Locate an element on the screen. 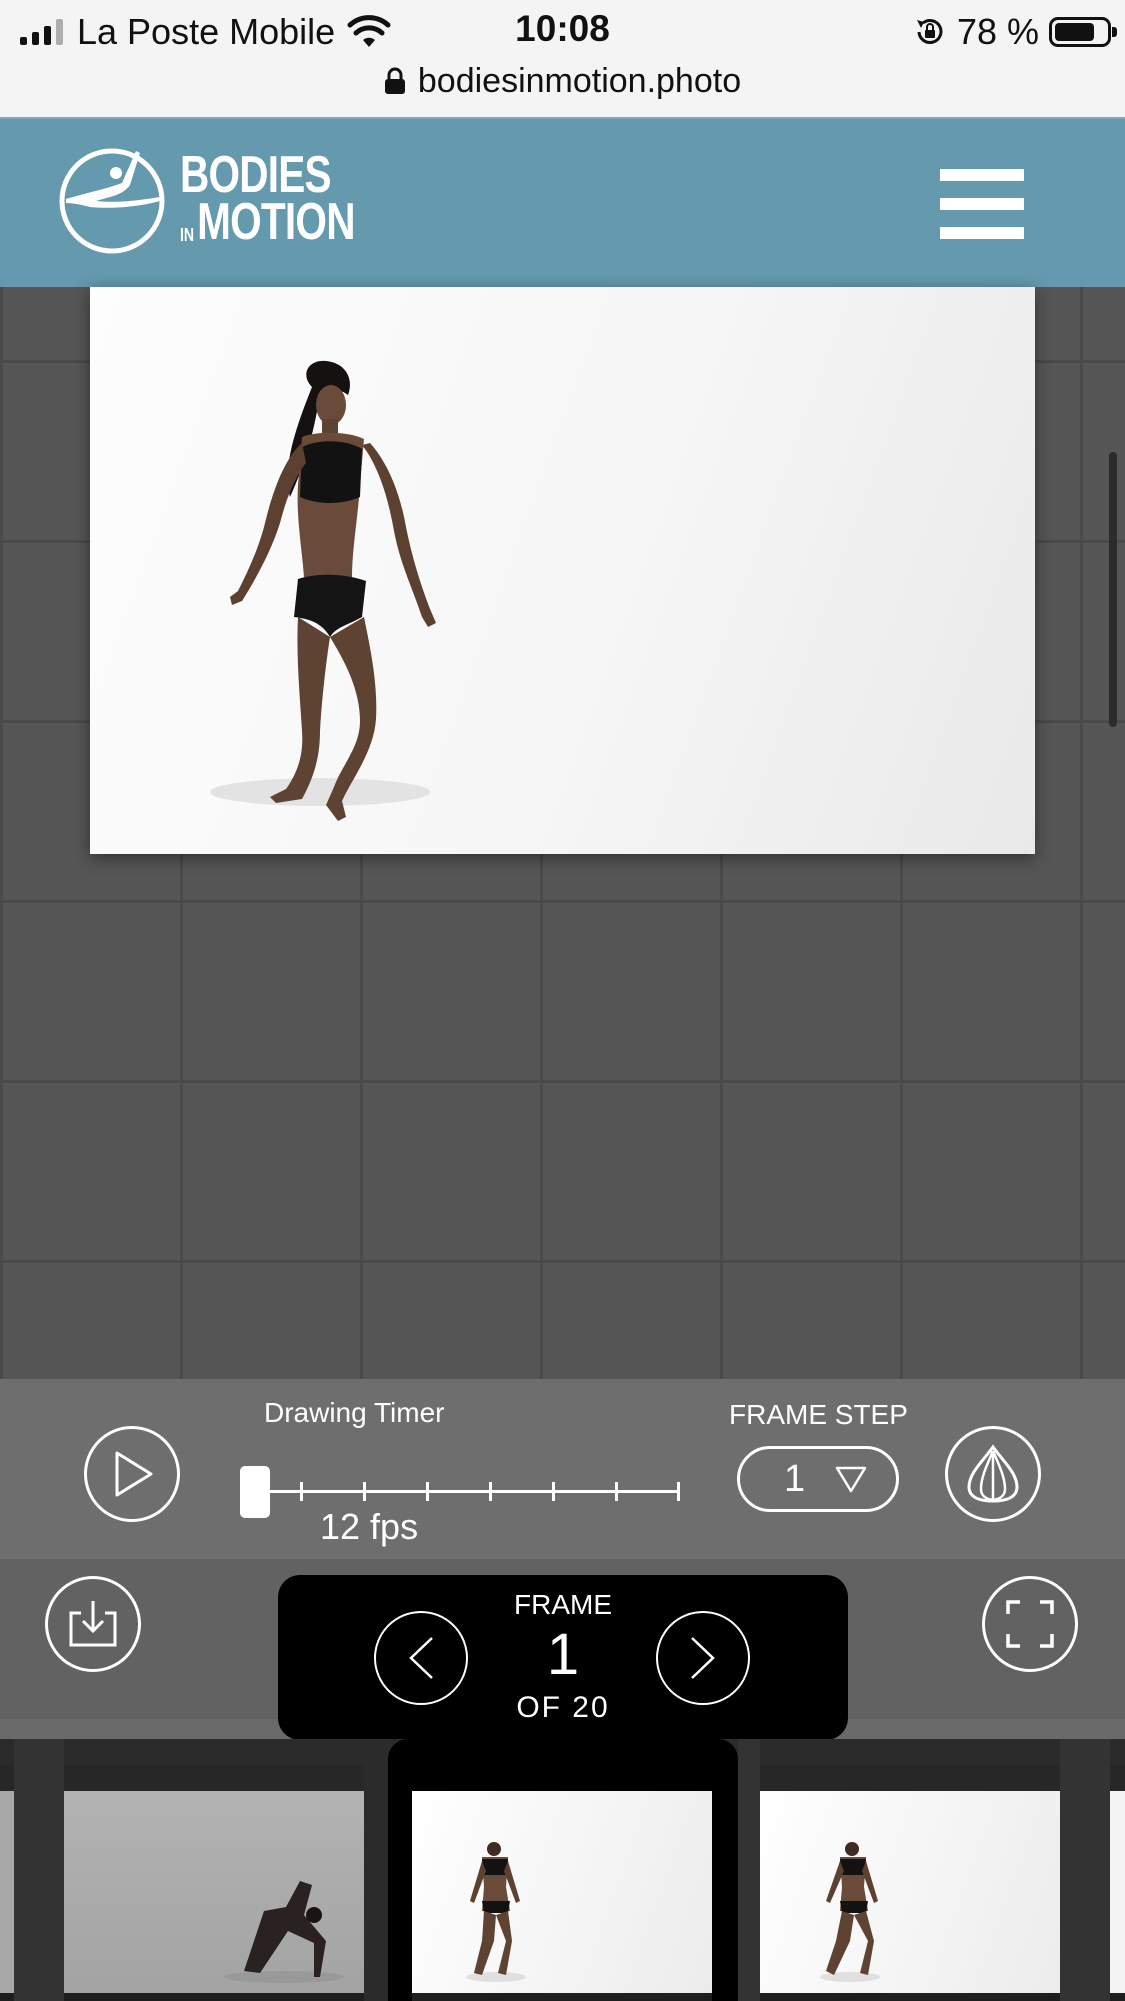  dropdown-triangle-icon is located at coordinates (851, 1479).